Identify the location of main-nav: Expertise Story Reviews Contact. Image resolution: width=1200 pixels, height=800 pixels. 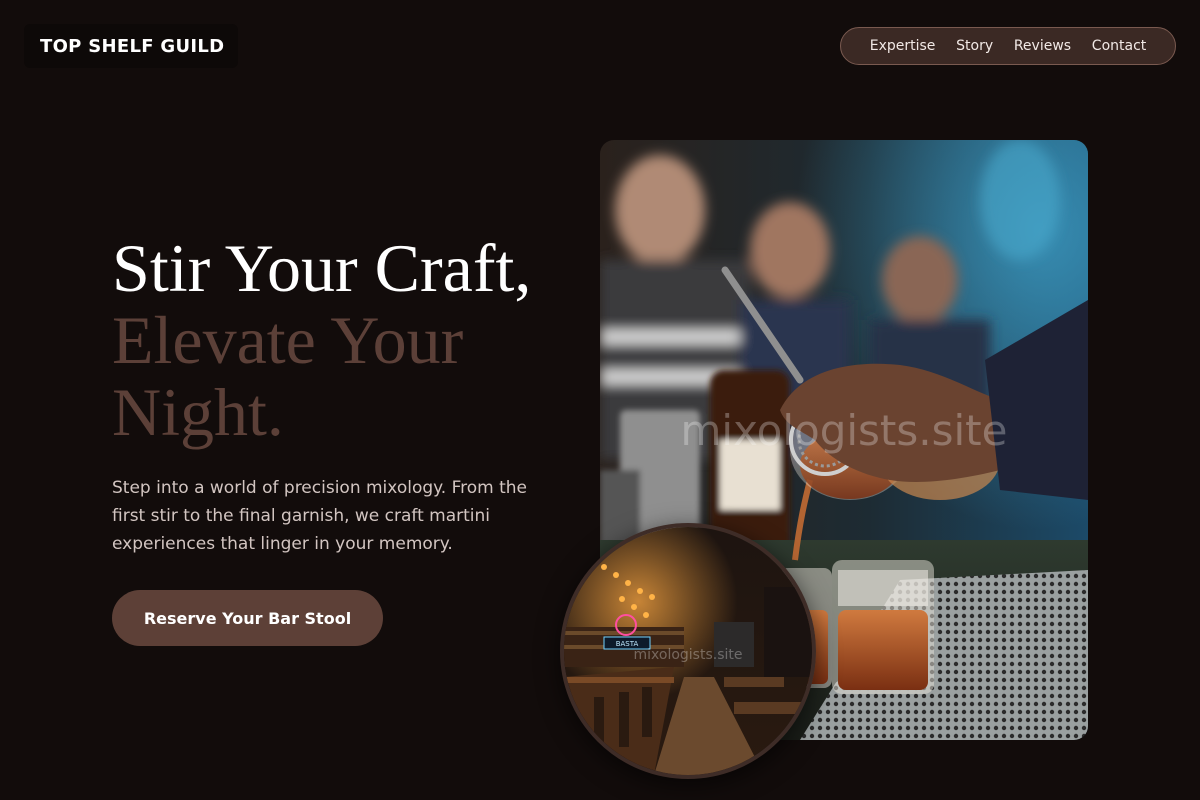
(1008, 46).